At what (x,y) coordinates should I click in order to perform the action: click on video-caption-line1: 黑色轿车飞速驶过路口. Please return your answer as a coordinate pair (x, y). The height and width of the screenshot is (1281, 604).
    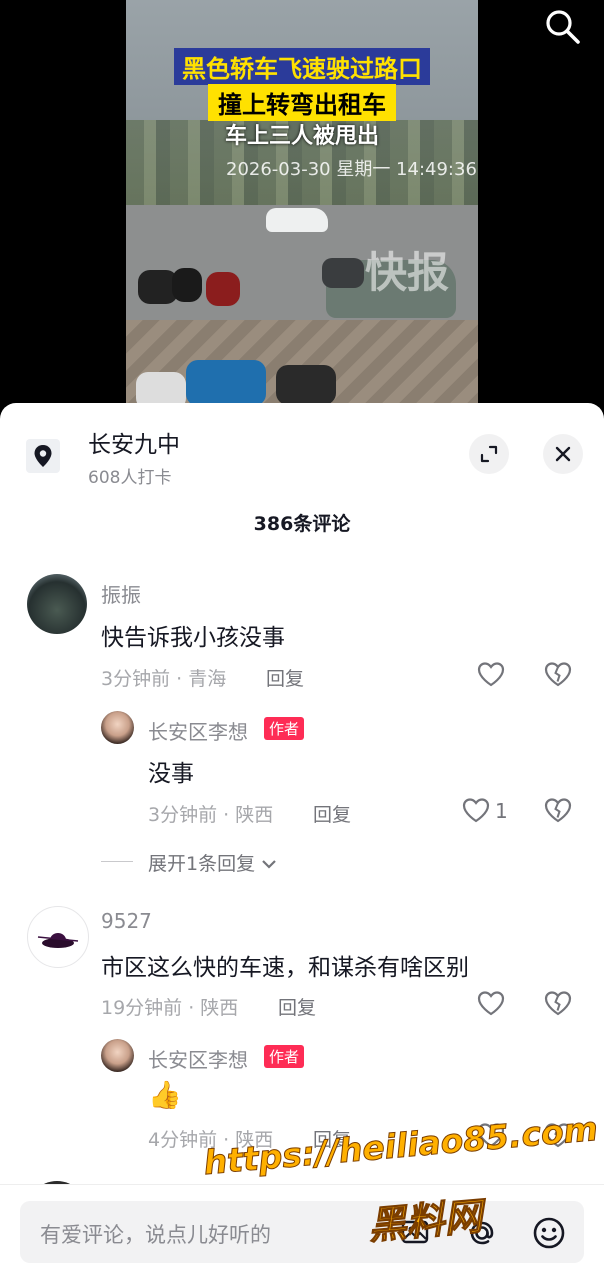
    Looking at the image, I should click on (302, 66).